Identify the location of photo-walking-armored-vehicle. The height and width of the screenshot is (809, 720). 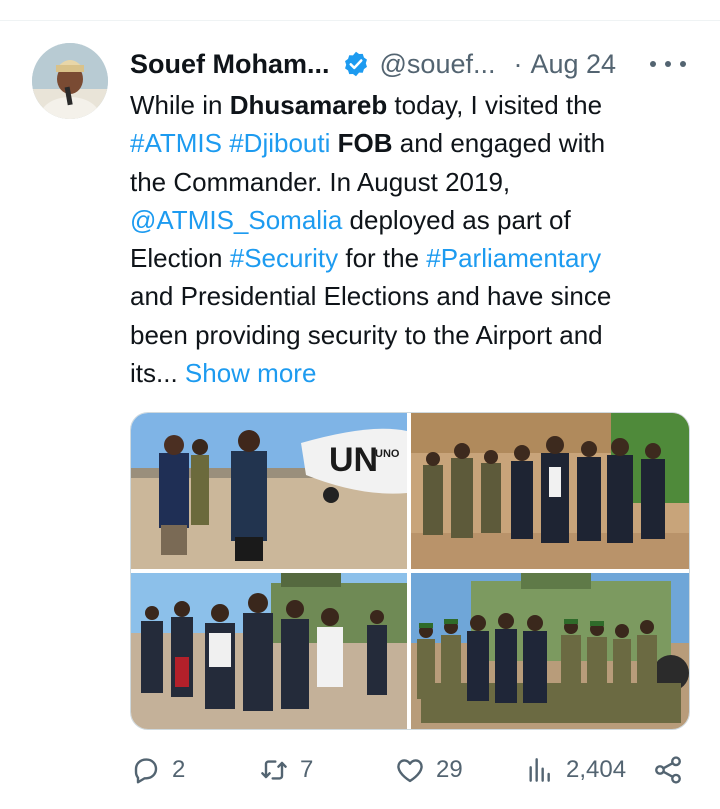
(269, 651).